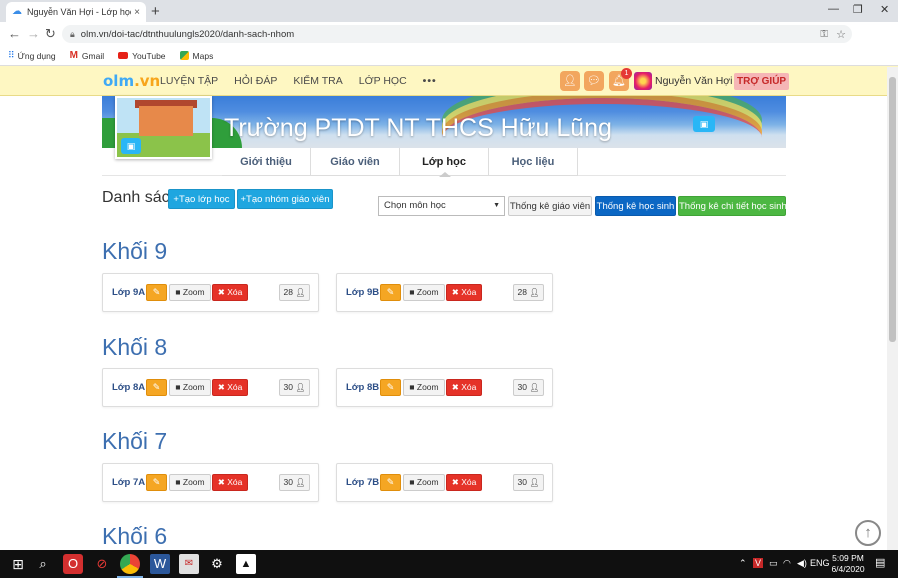  I want to click on word-icon: W, so click(160, 564).